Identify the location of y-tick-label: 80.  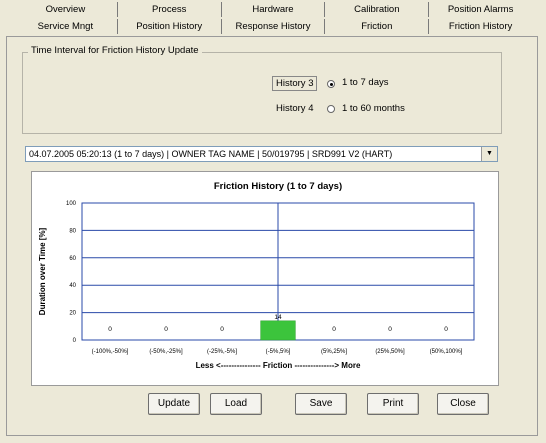
(72, 231).